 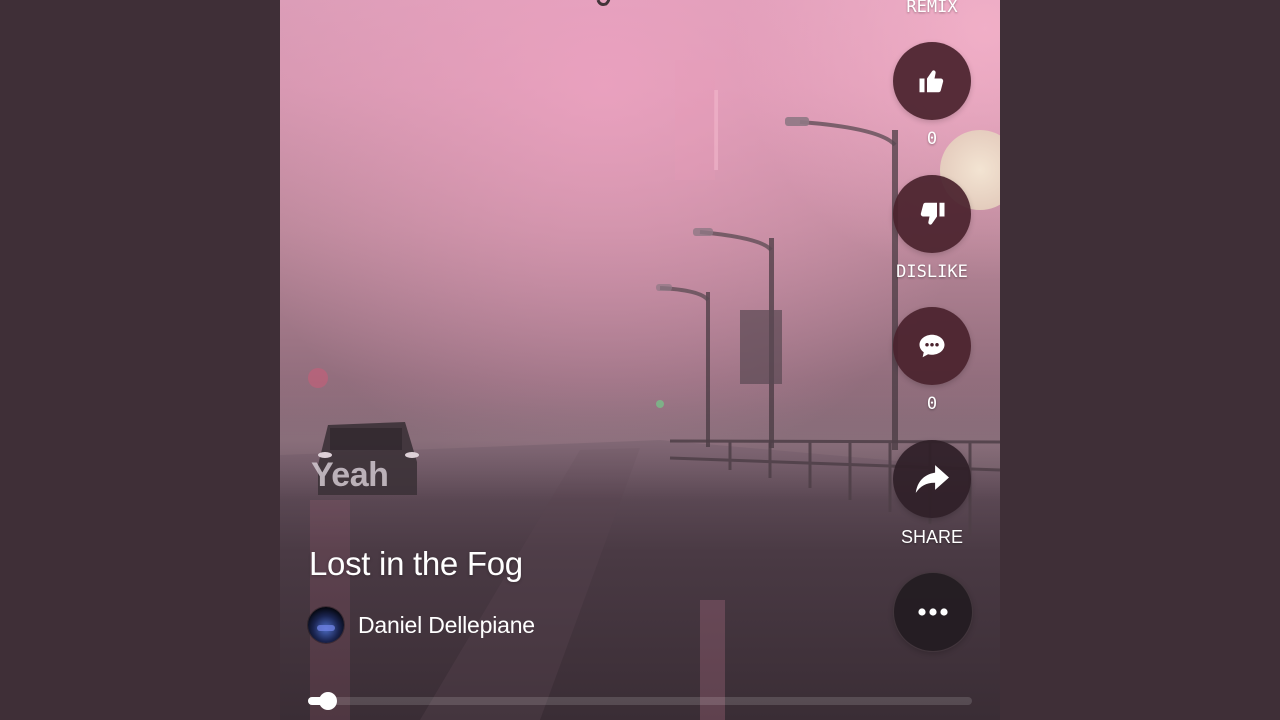 I want to click on progress-handle, so click(x=328, y=701).